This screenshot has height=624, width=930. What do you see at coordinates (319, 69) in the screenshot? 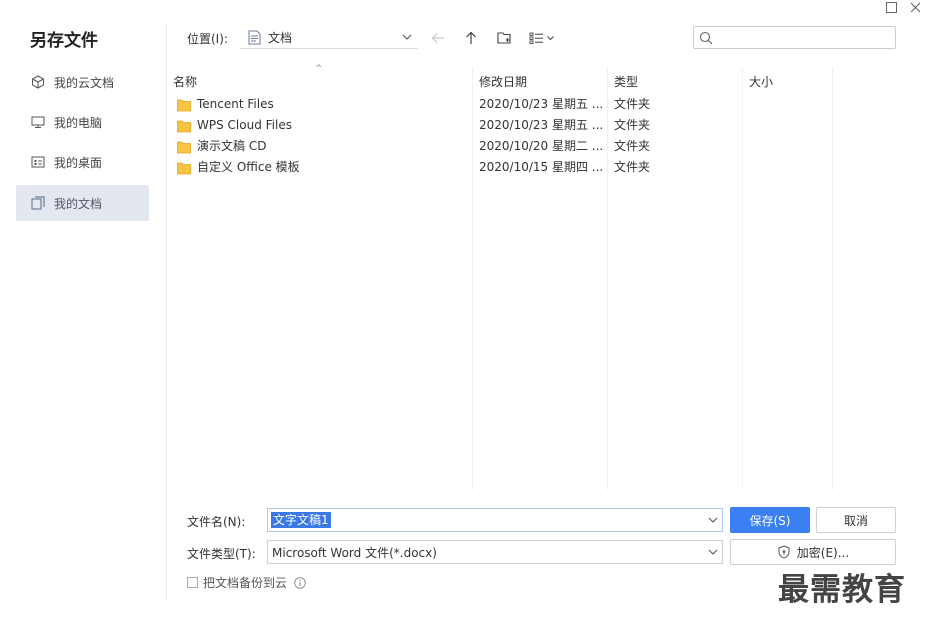
I see `sort-ascending-icon: ^` at bounding box center [319, 69].